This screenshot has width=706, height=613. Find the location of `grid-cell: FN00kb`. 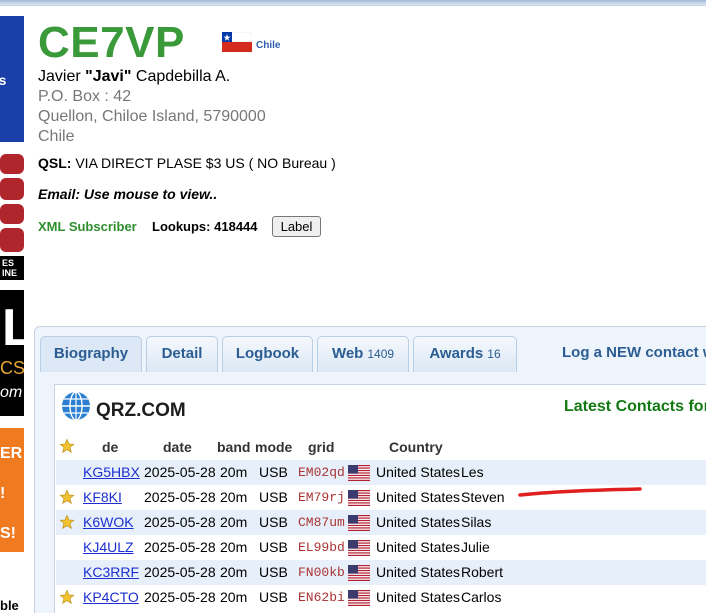

grid-cell: FN00kb is located at coordinates (321, 572).